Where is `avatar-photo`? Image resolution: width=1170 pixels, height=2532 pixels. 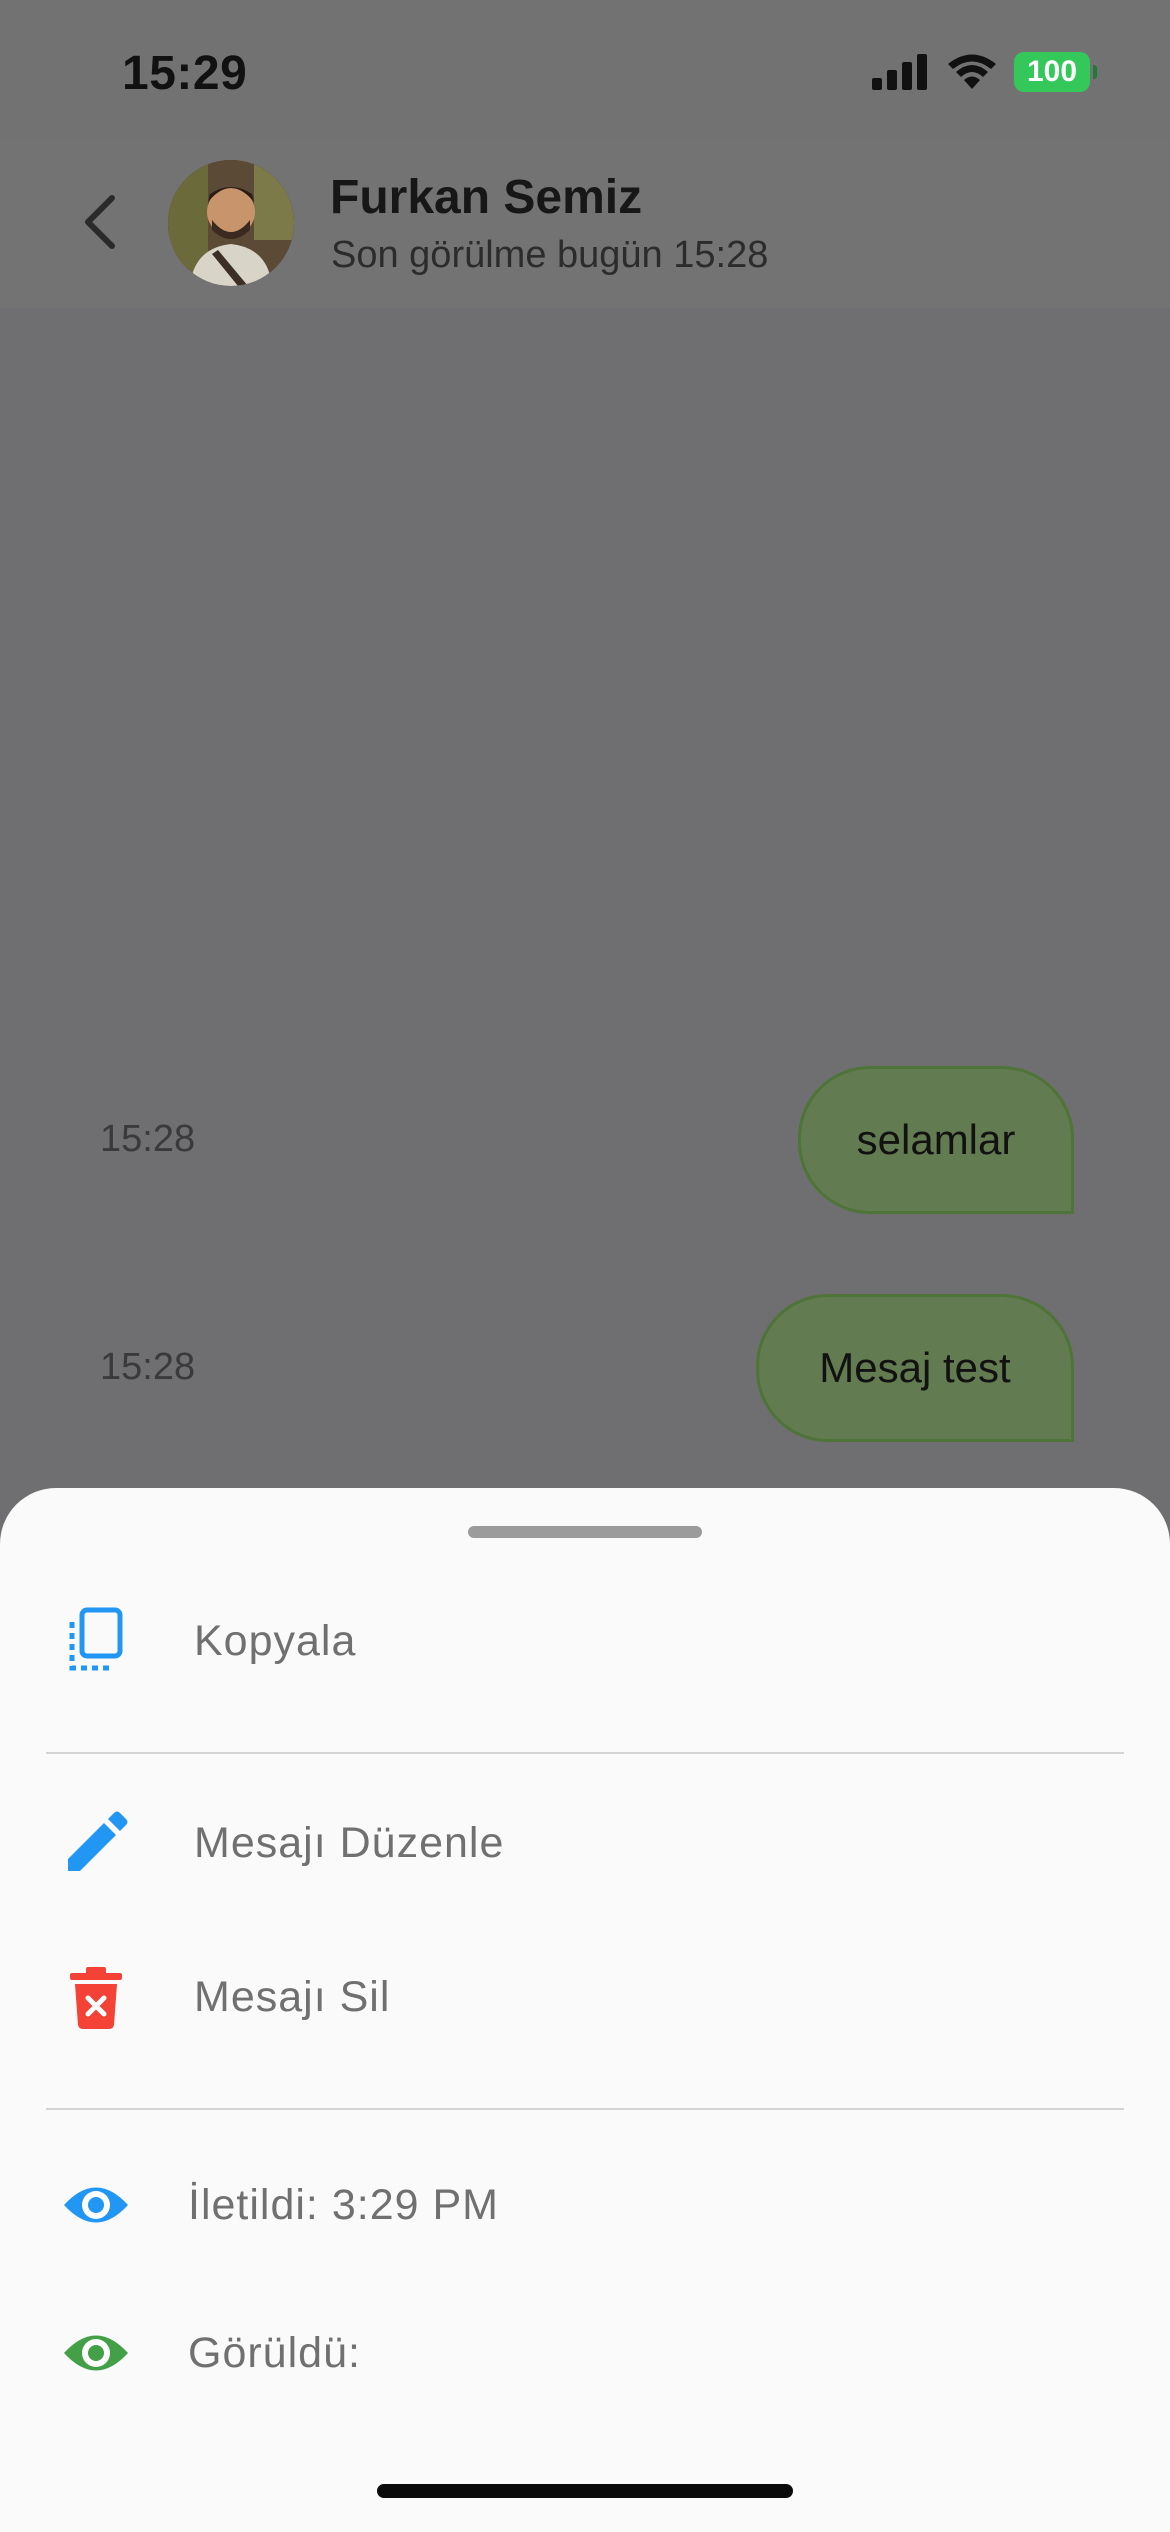 avatar-photo is located at coordinates (231, 223).